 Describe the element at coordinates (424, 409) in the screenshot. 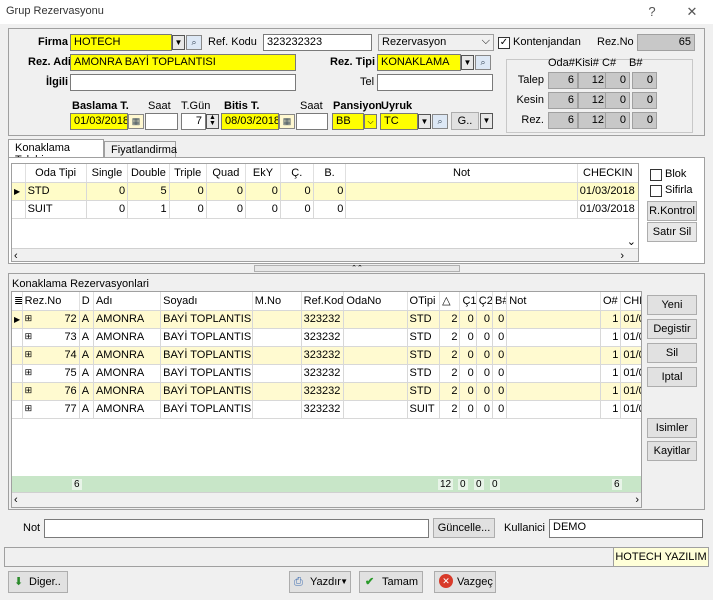

I see `table-cell: SUIT` at that location.